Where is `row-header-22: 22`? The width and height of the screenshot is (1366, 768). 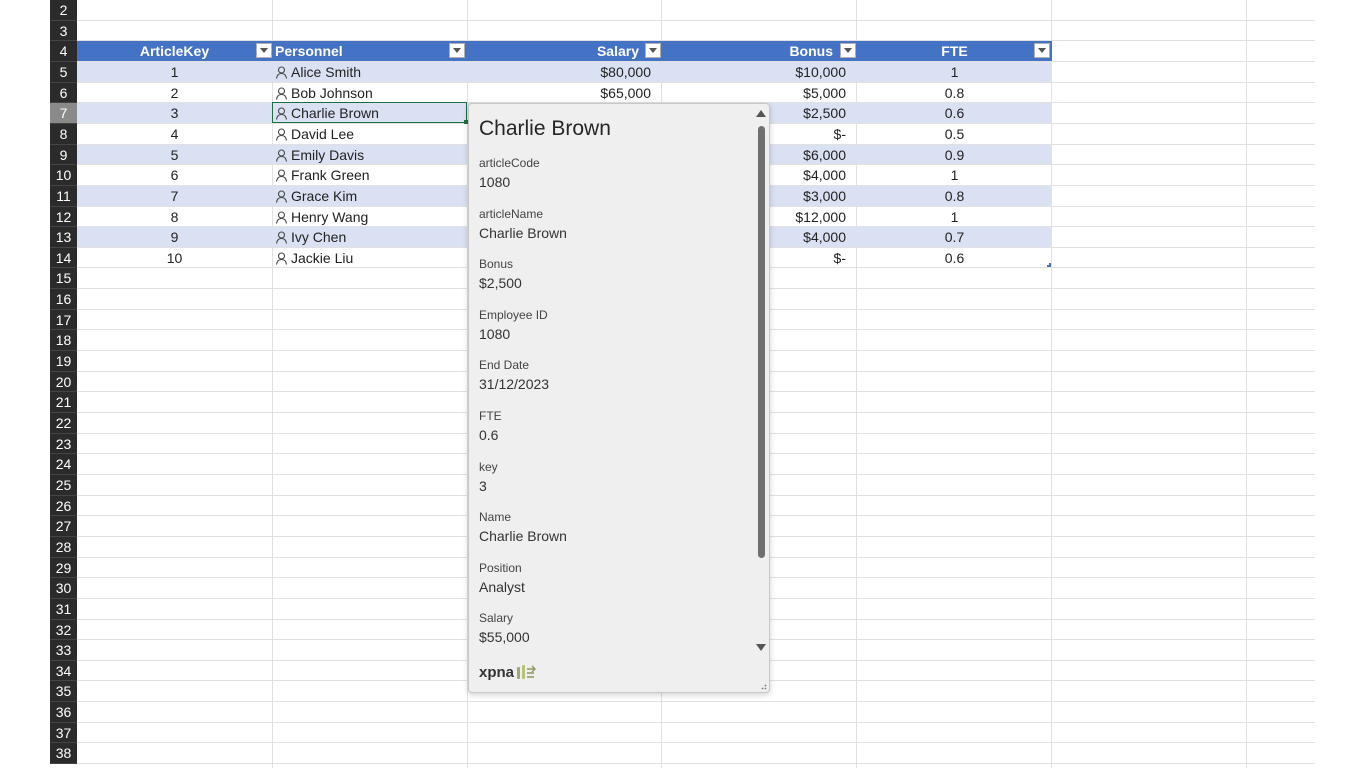
row-header-22: 22 is located at coordinates (63, 423).